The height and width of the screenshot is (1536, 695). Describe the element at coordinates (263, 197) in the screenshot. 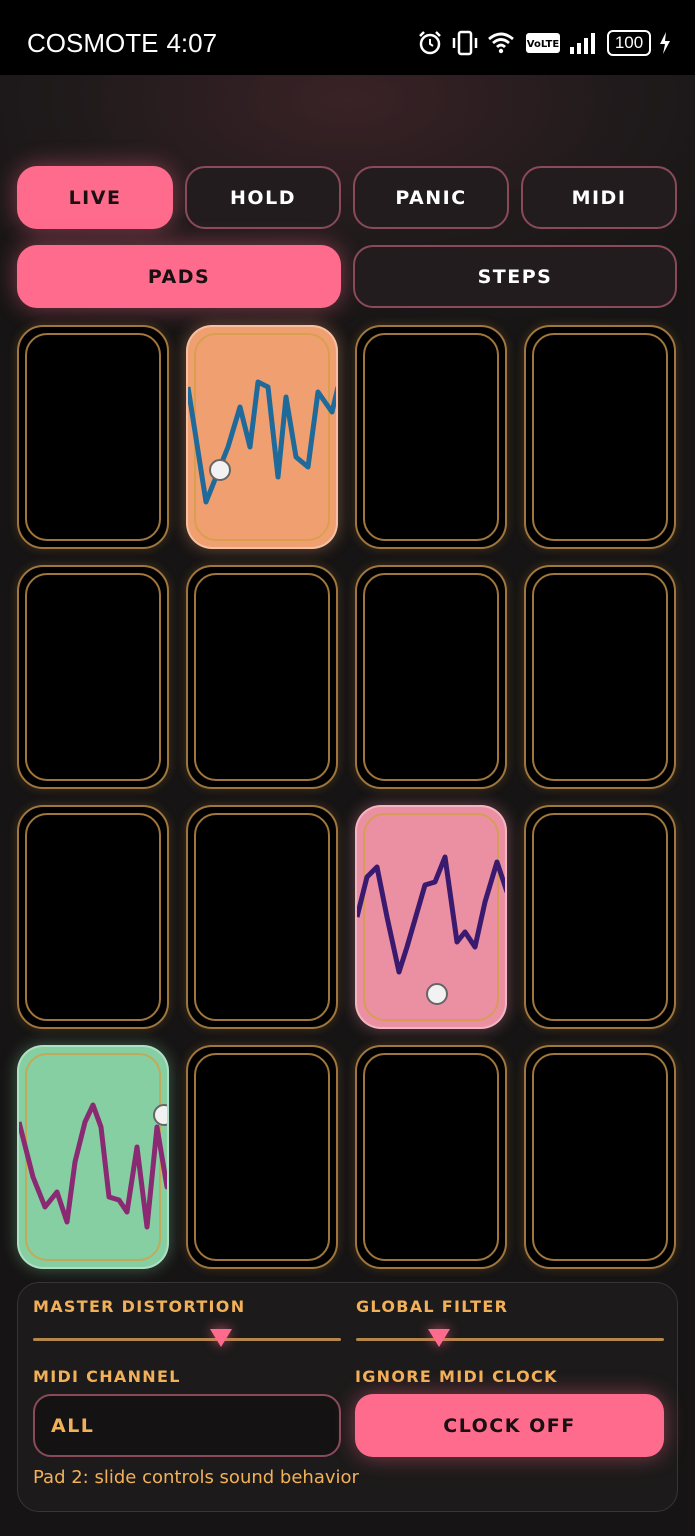

I see `hold-button: HOLD` at that location.